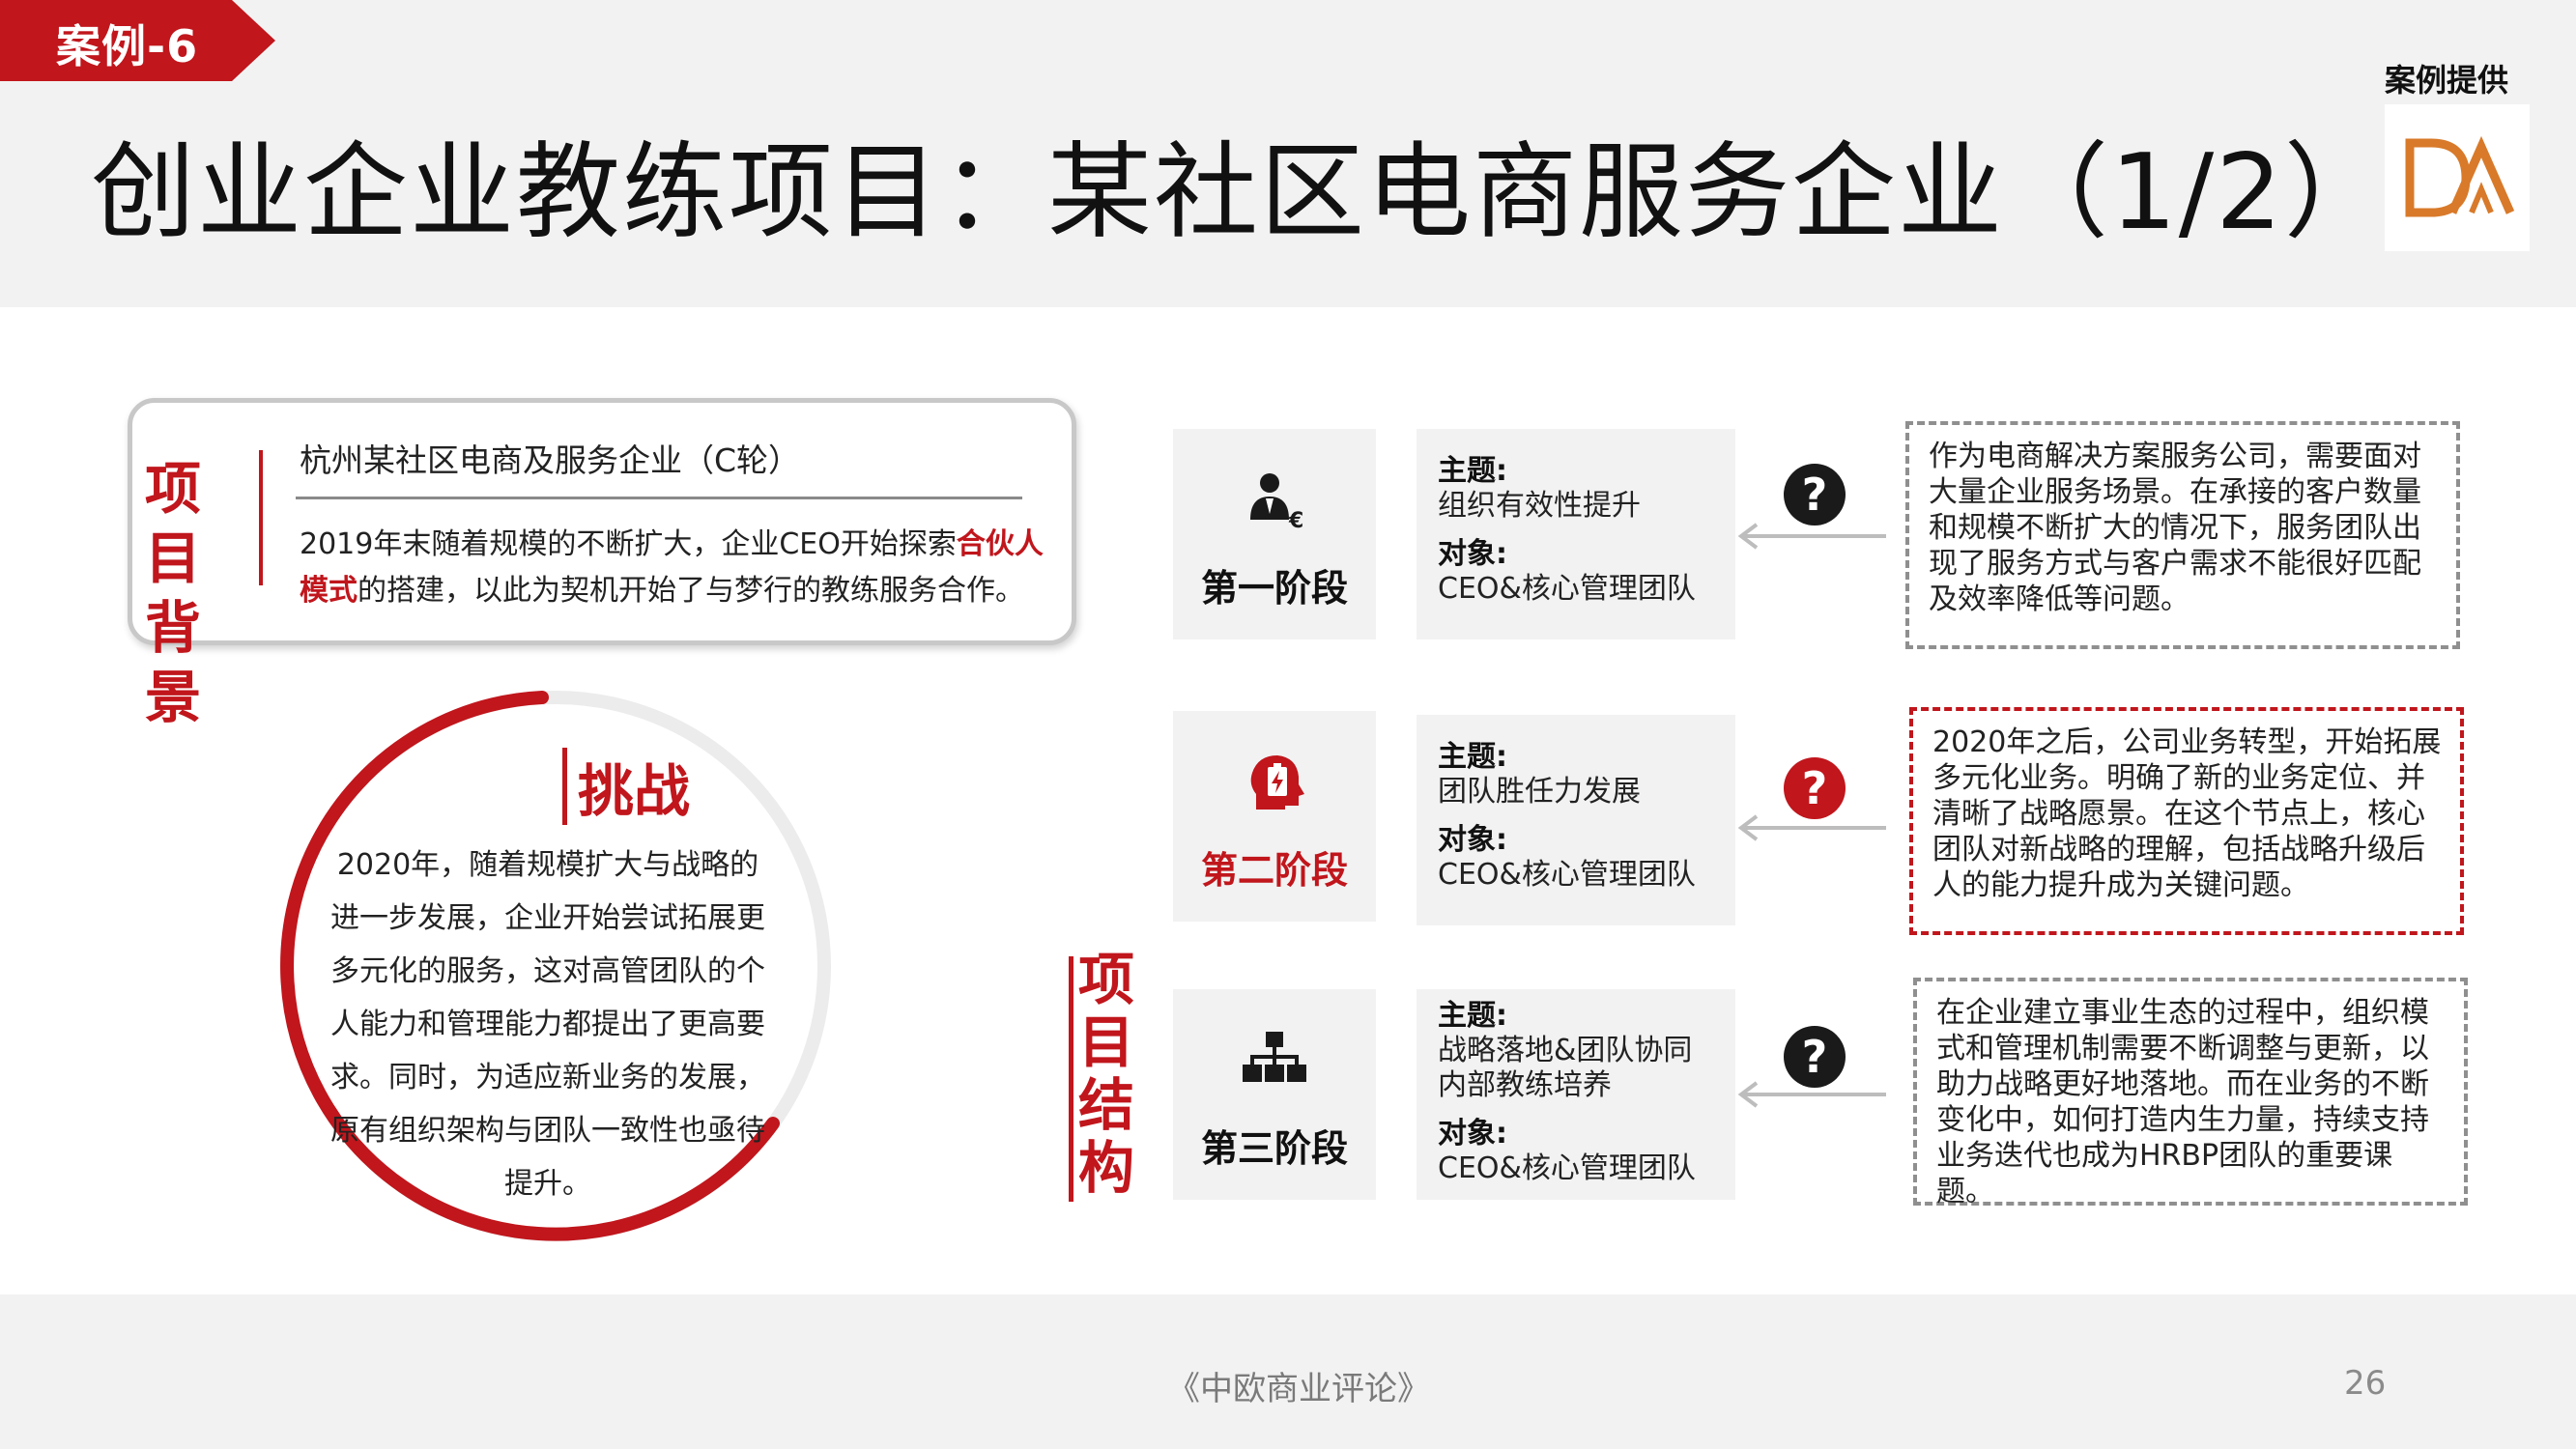  I want to click on stage-1-label: 第一阶段, so click(1274, 588).